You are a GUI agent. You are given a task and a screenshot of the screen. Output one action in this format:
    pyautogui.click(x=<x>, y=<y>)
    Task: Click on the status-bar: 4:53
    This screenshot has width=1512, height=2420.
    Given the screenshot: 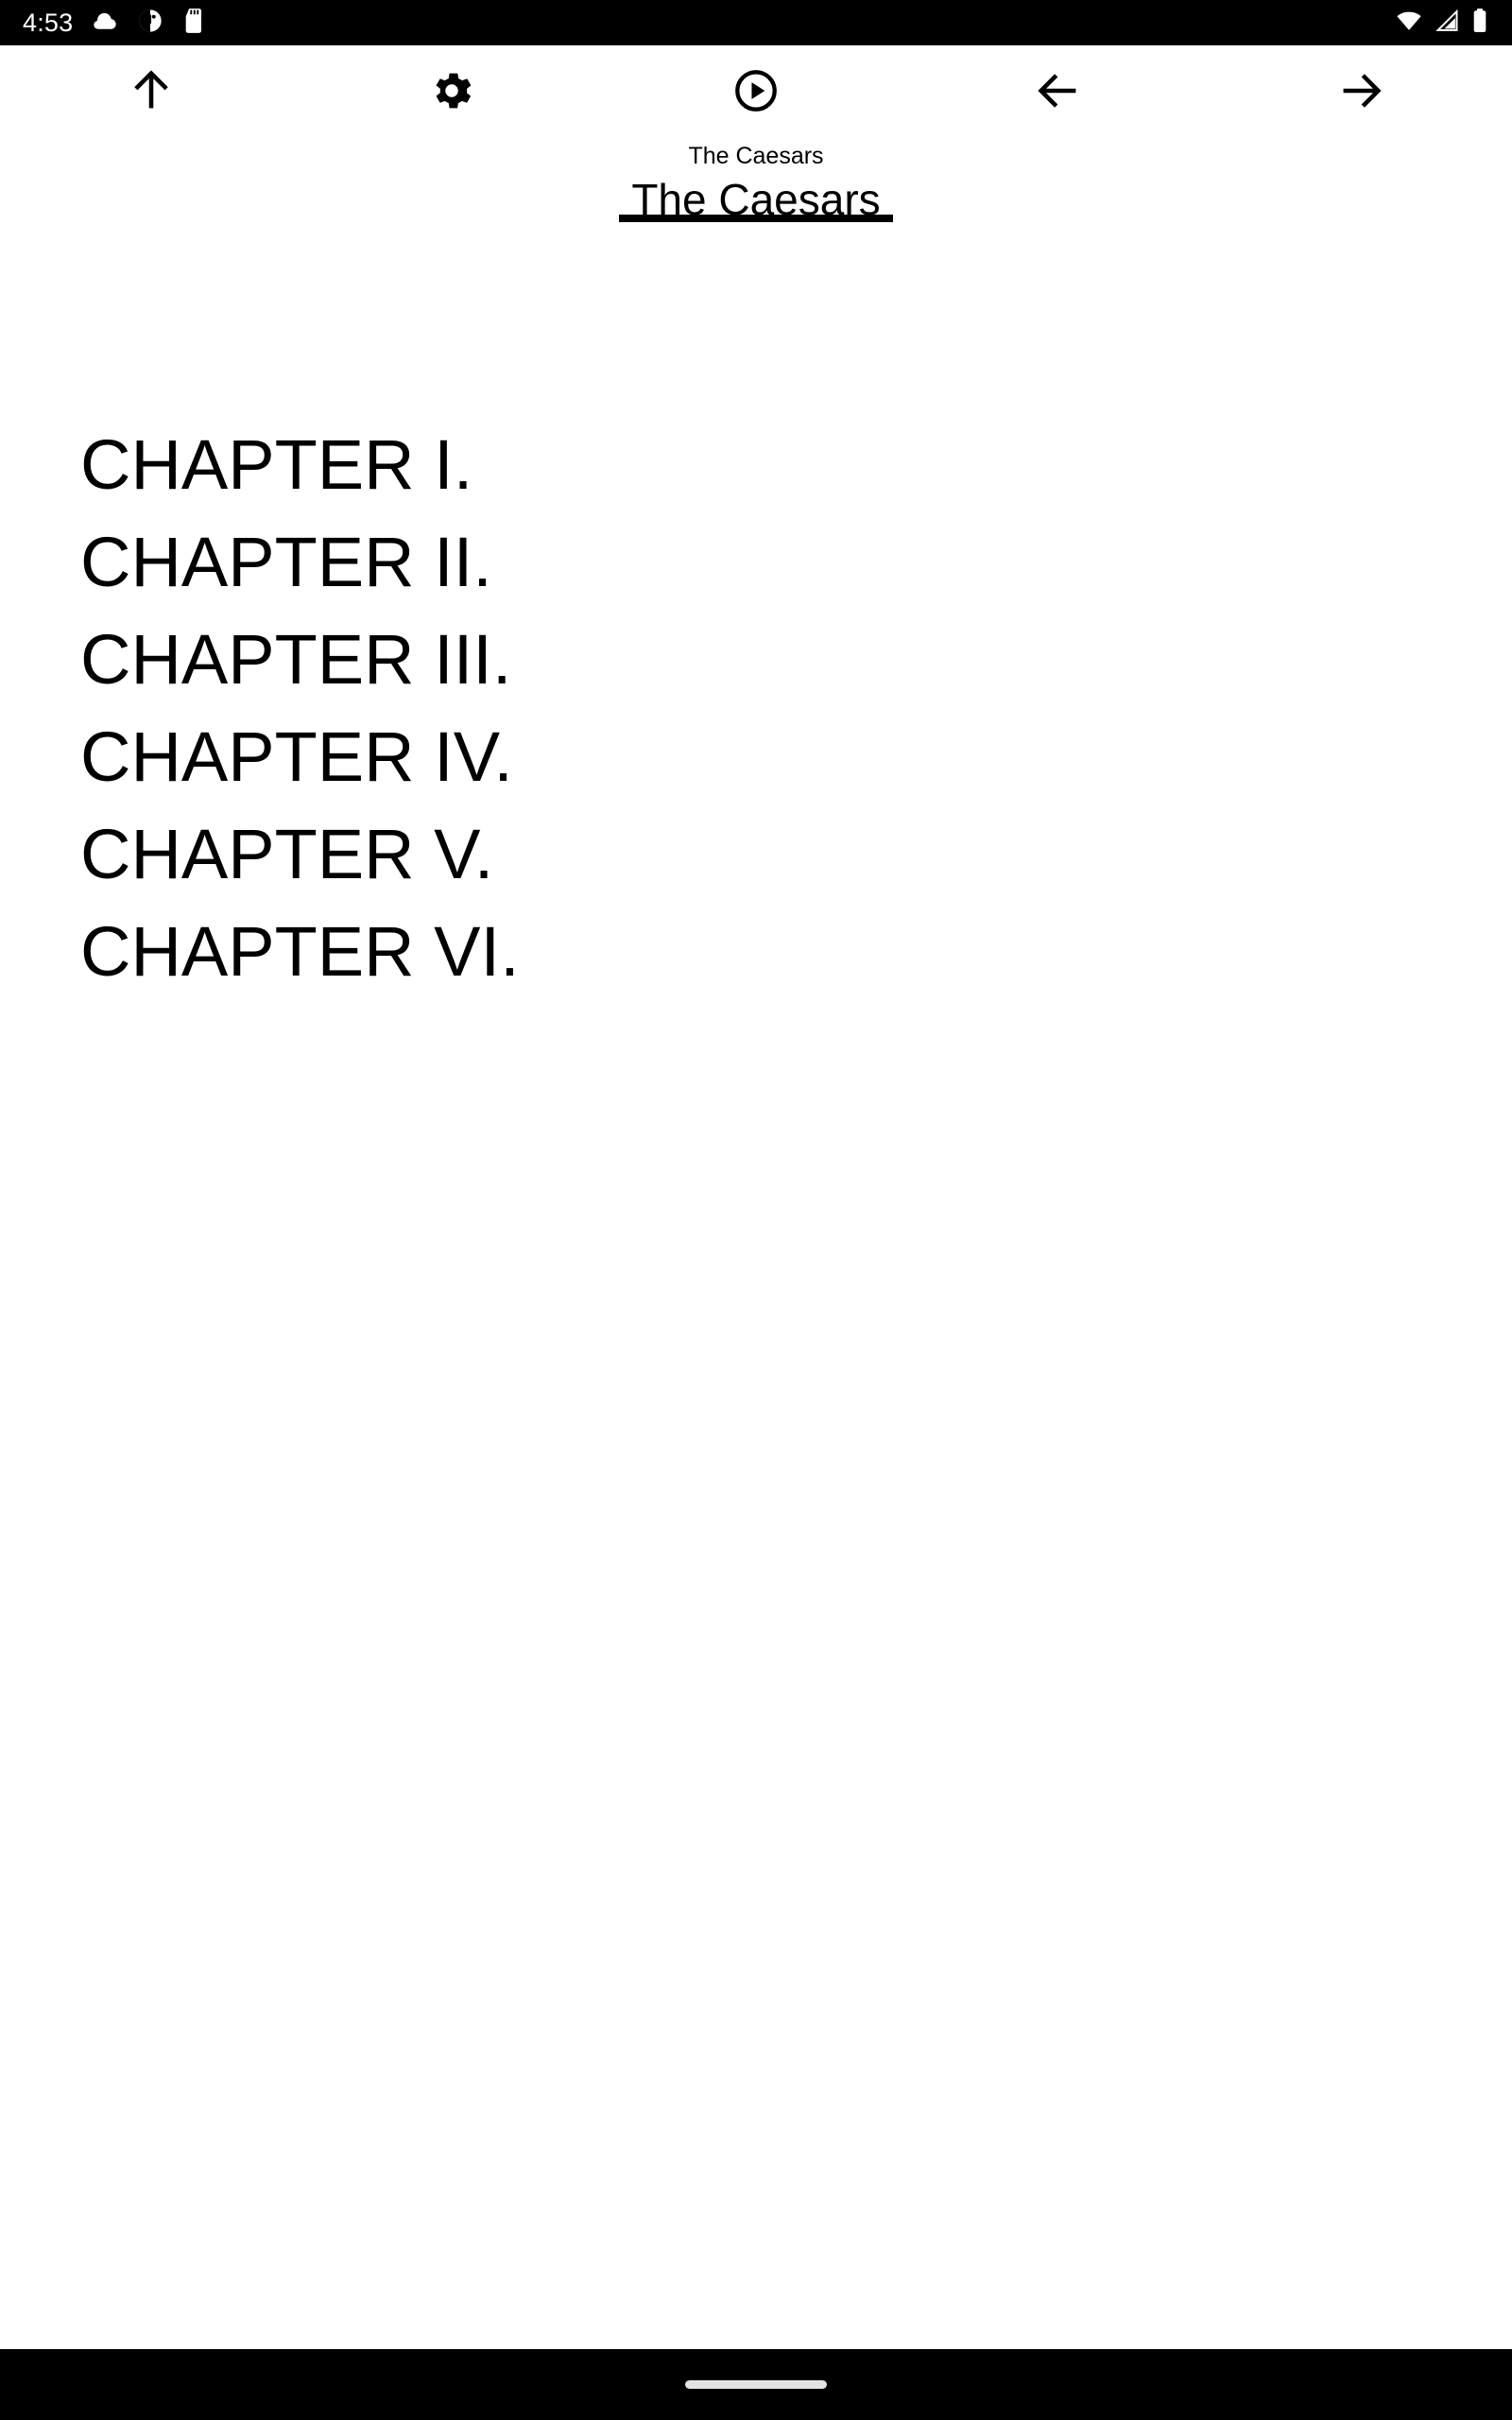 What is the action you would take?
    pyautogui.click(x=756, y=22)
    